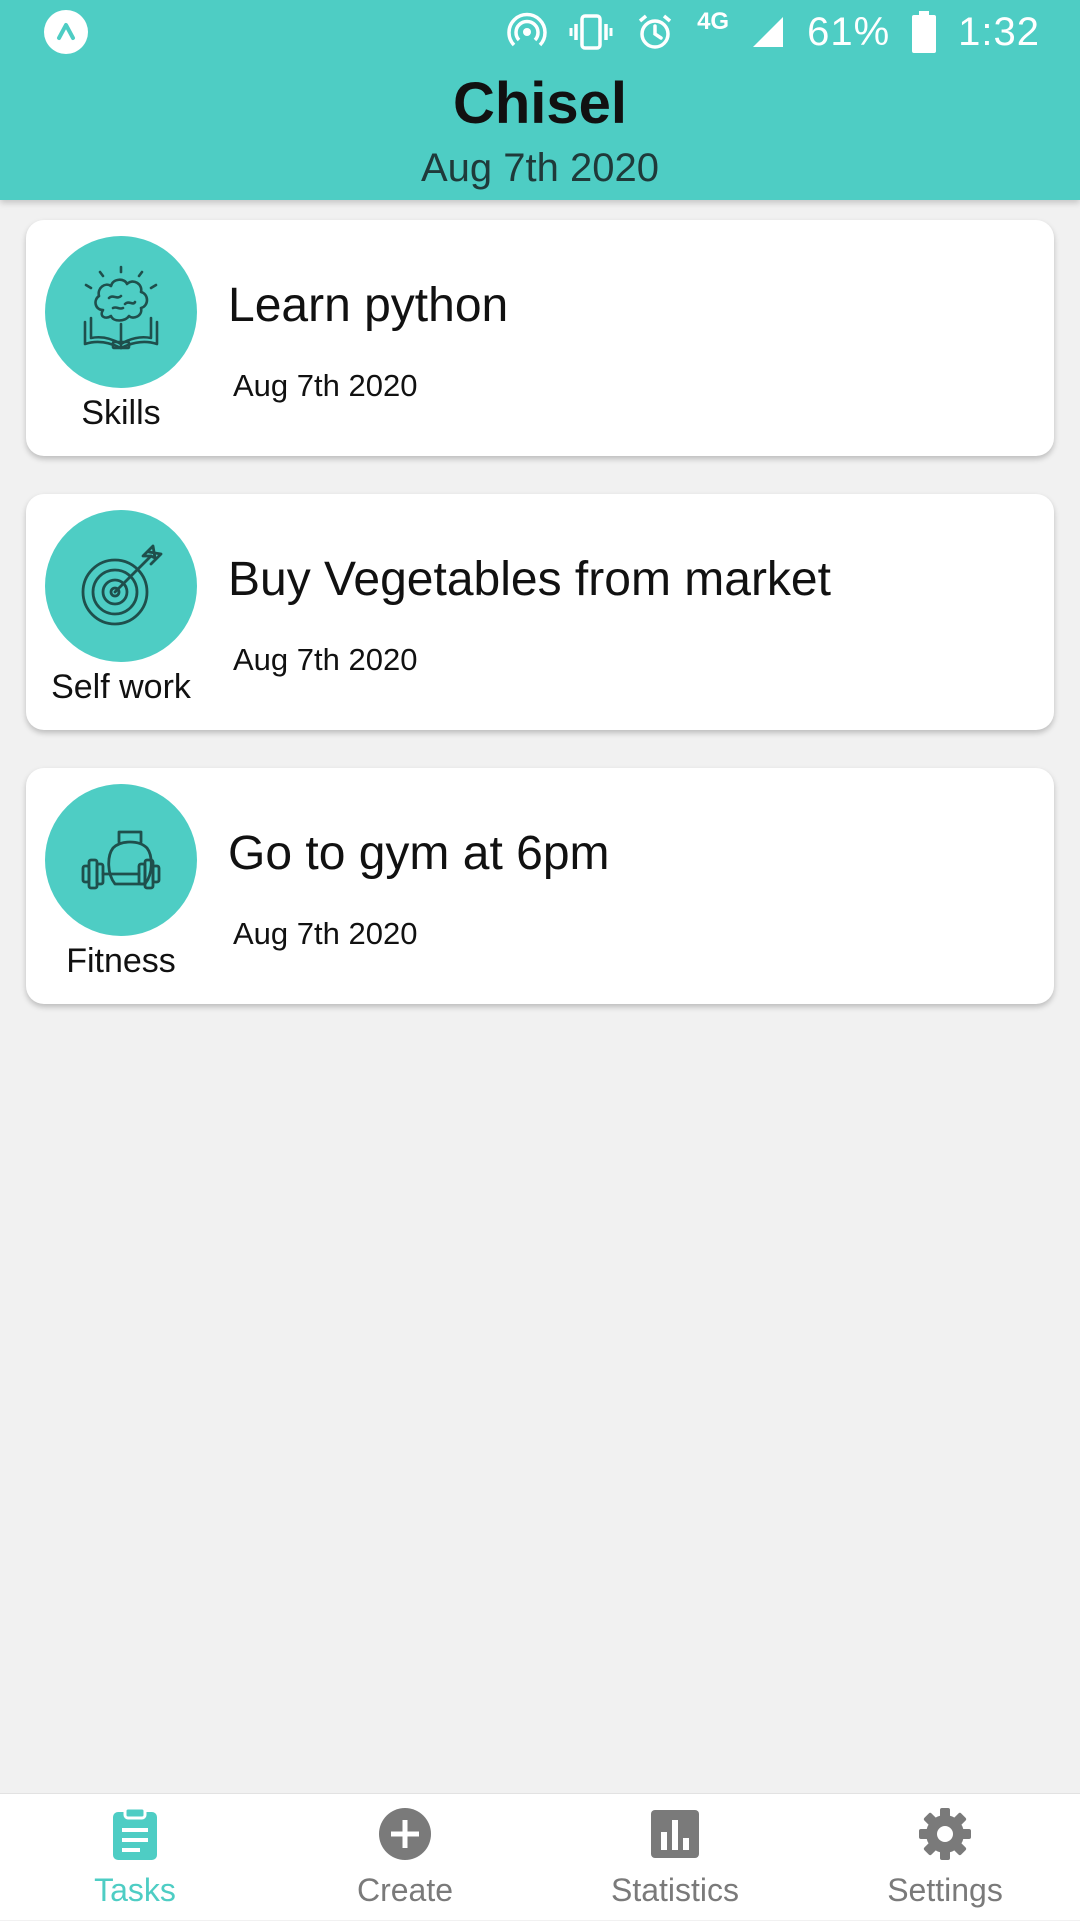 The height and width of the screenshot is (1921, 1080). What do you see at coordinates (945, 1834) in the screenshot?
I see `gear-icon` at bounding box center [945, 1834].